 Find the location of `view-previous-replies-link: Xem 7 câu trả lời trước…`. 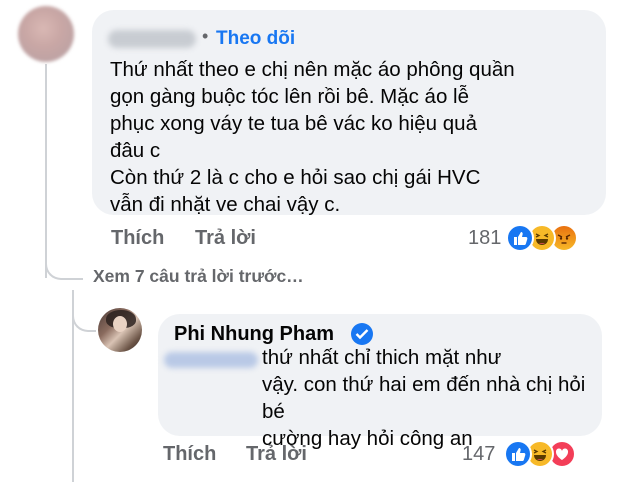

view-previous-replies-link: Xem 7 câu trả lời trước… is located at coordinates (198, 276).